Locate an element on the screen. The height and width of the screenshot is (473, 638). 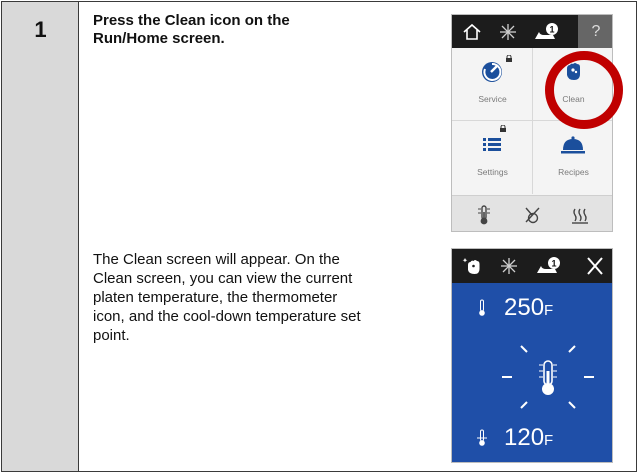
tile-label: Settings is located at coordinates (492, 172).